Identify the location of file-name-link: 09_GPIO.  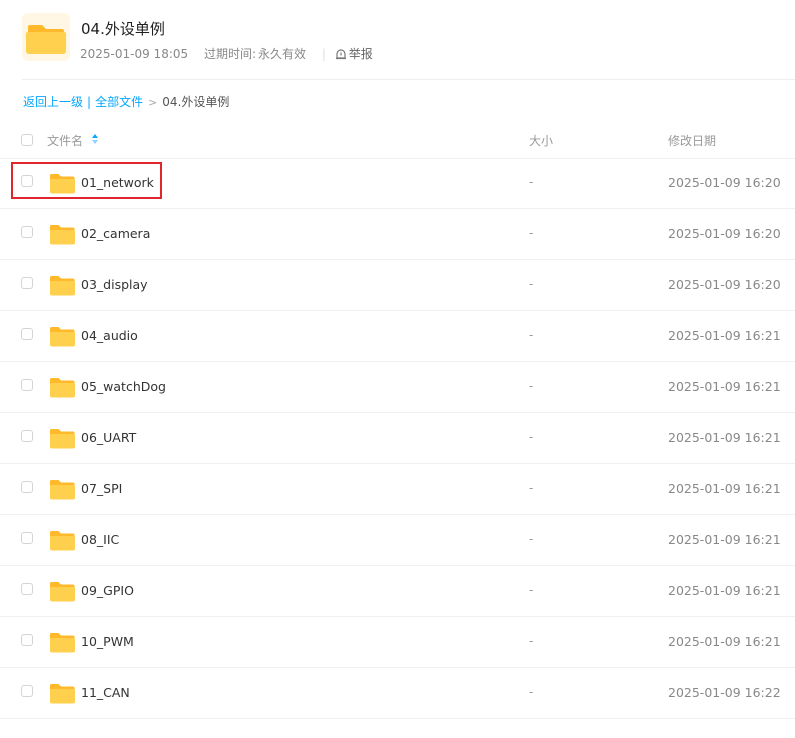
(107, 590).